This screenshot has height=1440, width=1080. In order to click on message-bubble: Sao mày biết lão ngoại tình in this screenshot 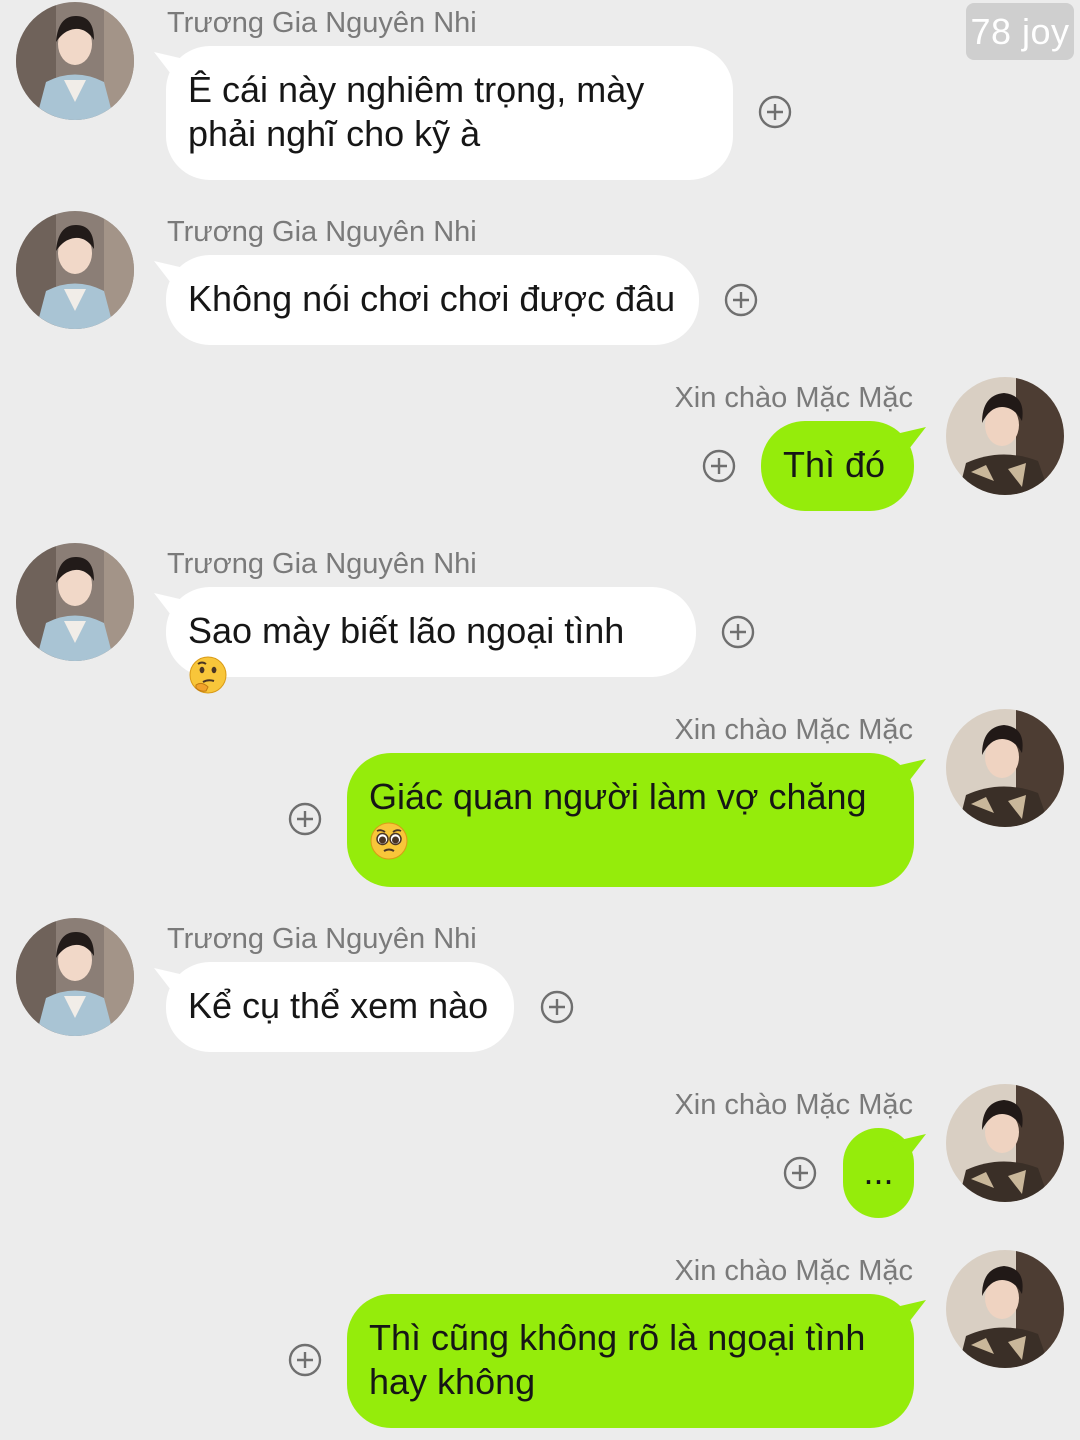, I will do `click(431, 640)`.